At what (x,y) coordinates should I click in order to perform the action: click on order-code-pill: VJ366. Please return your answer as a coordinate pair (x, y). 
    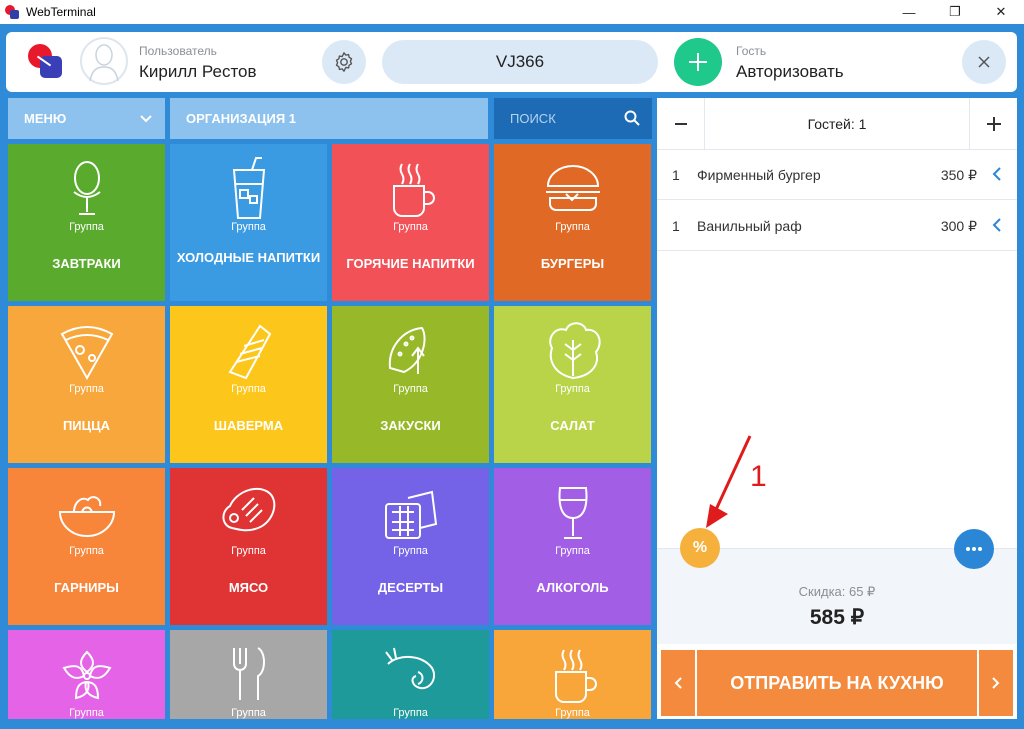
    Looking at the image, I should click on (520, 62).